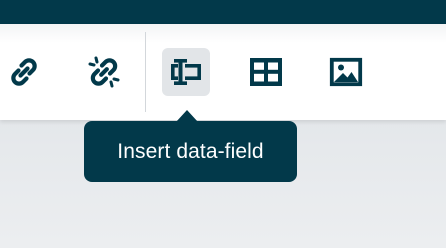 Image resolution: width=446 pixels, height=248 pixels. I want to click on insert-image-button, so click(346, 72).